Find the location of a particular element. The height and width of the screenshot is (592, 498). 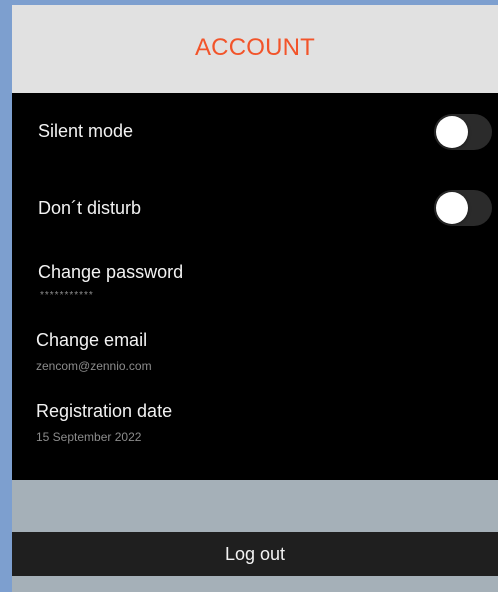

silent-mode-toggle is located at coordinates (463, 132).